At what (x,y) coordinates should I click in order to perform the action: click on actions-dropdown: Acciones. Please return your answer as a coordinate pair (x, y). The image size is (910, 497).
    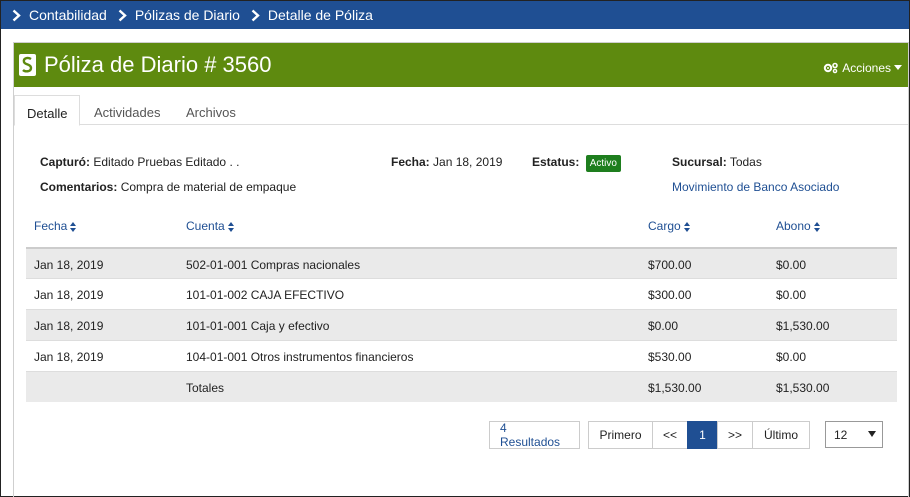
    Looking at the image, I should click on (862, 68).